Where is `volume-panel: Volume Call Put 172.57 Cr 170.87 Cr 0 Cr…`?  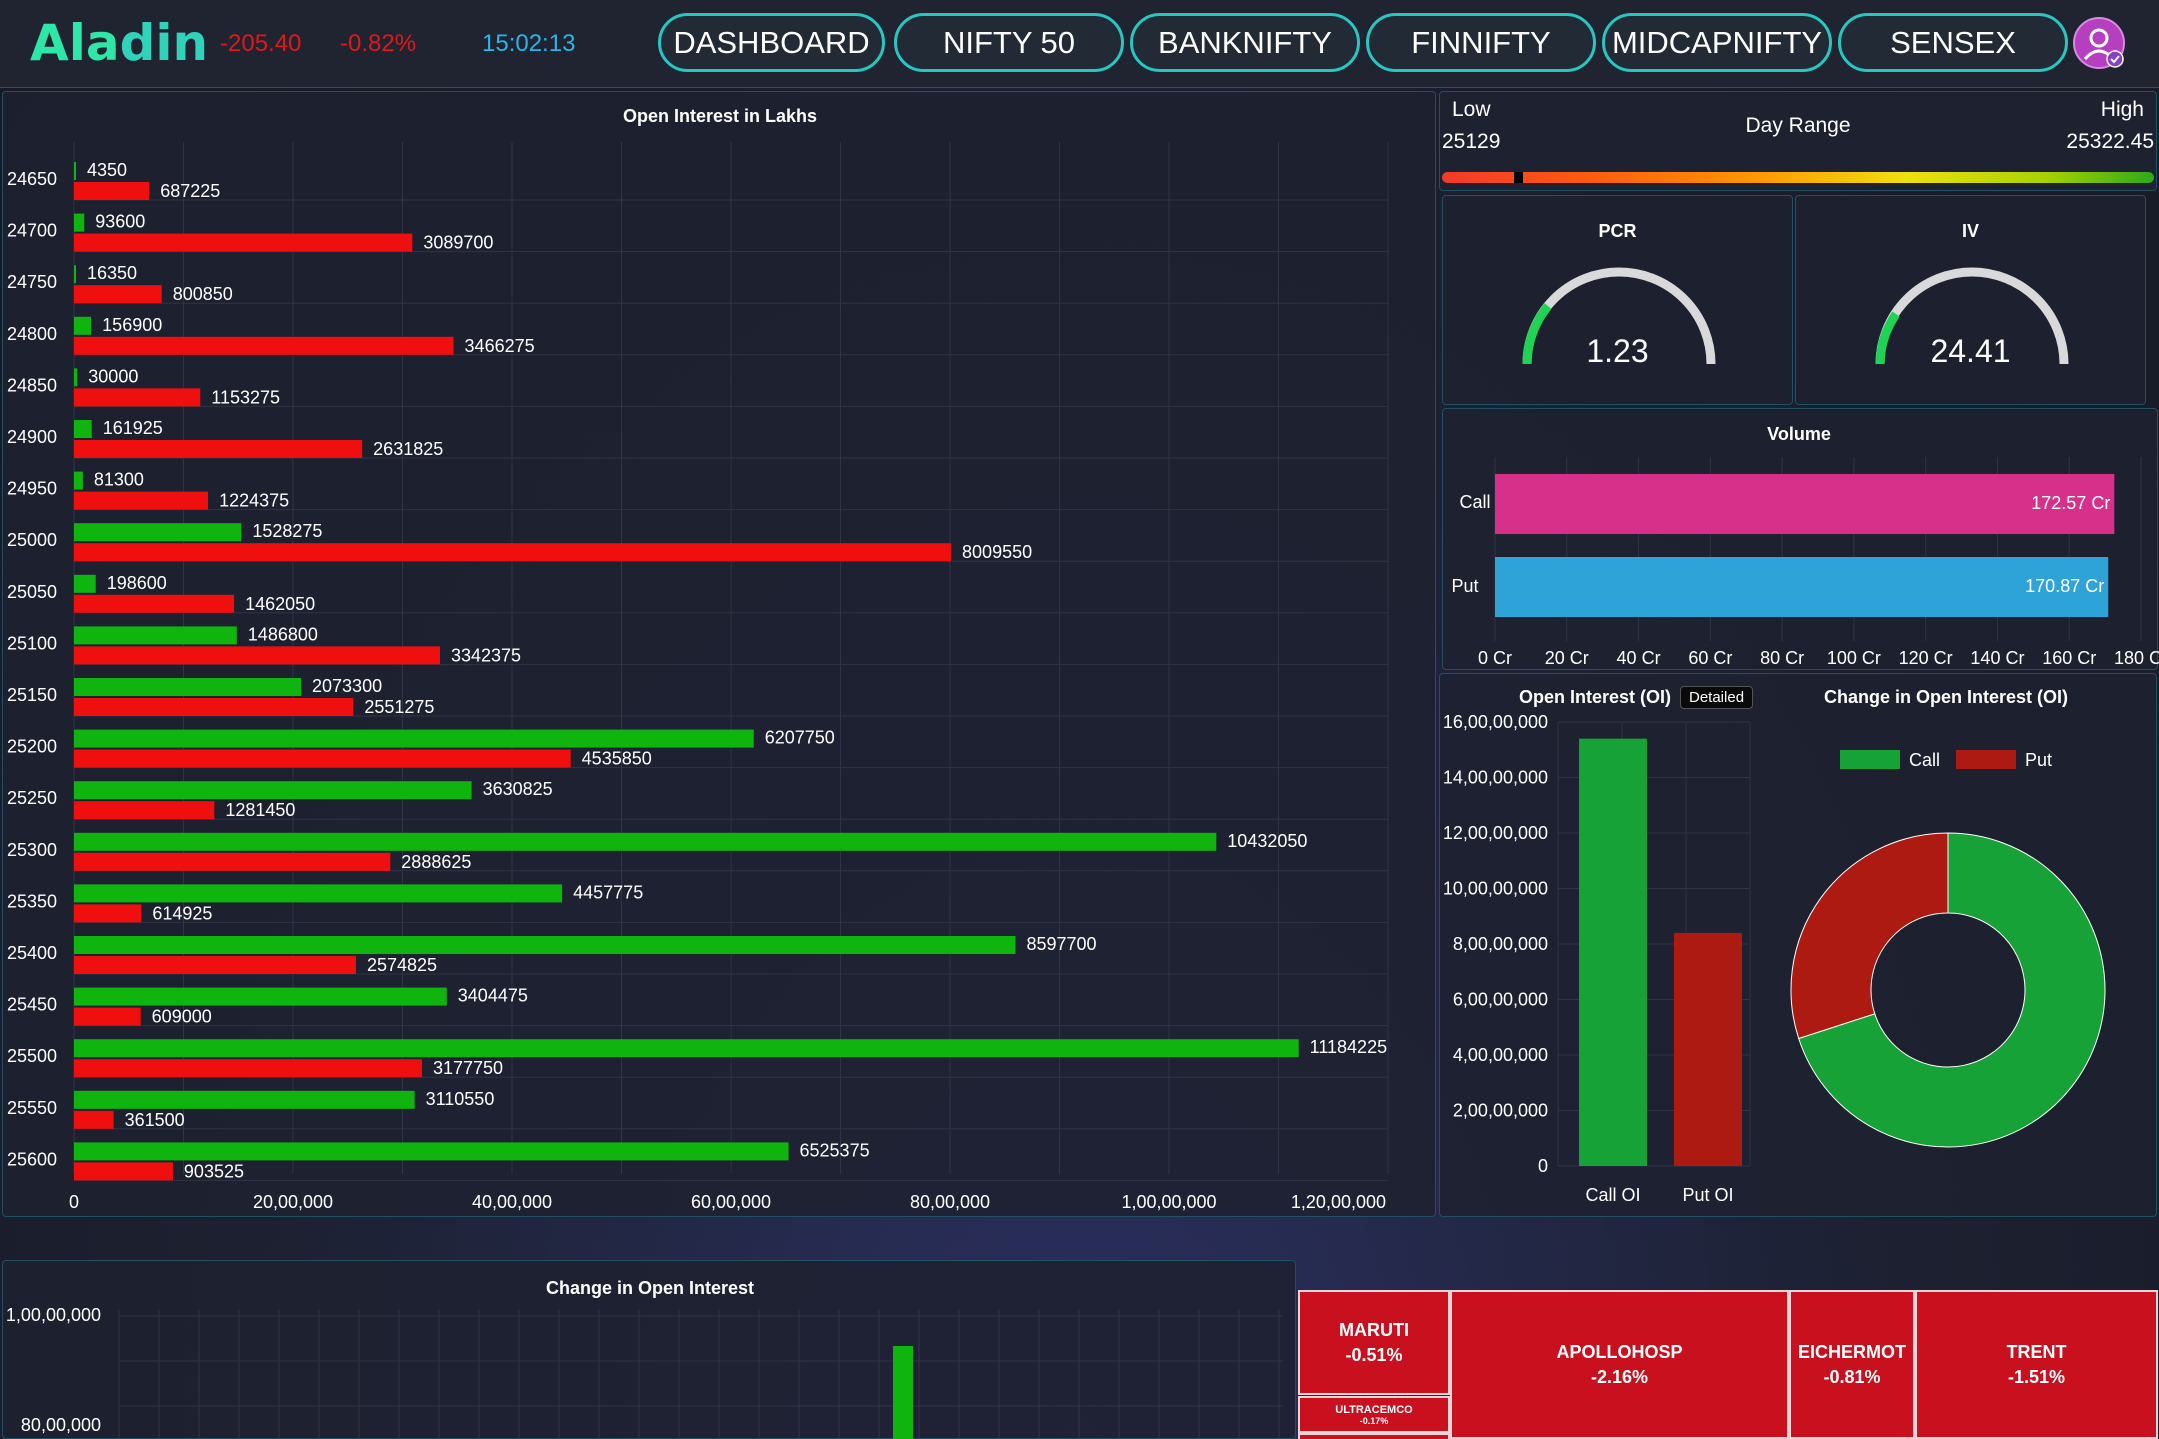
volume-panel: Volume Call Put 172.57 Cr 170.87 Cr 0 Cr… is located at coordinates (1800, 539).